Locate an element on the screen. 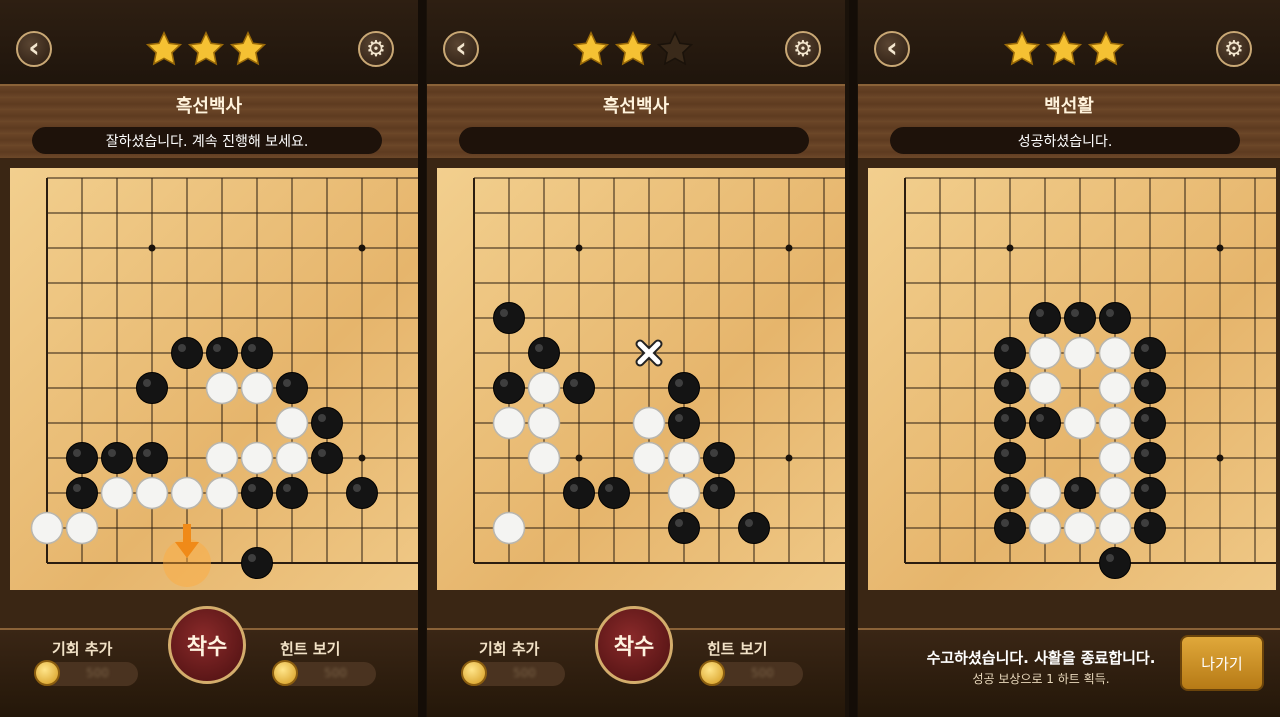  bottom-bar: 수고하셨습니다. 사활을 종료합니다. 성공 보상으로 1 하트 획득. 나가기 is located at coordinates (1069, 672).